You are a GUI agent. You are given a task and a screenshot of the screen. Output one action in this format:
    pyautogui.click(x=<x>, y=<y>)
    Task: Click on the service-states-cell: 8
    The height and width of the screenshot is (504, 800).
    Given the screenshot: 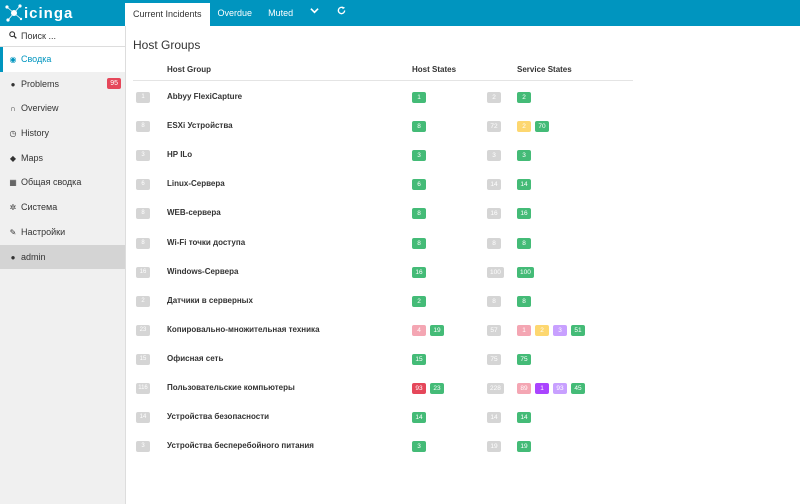 What is the action you would take?
    pyautogui.click(x=524, y=301)
    